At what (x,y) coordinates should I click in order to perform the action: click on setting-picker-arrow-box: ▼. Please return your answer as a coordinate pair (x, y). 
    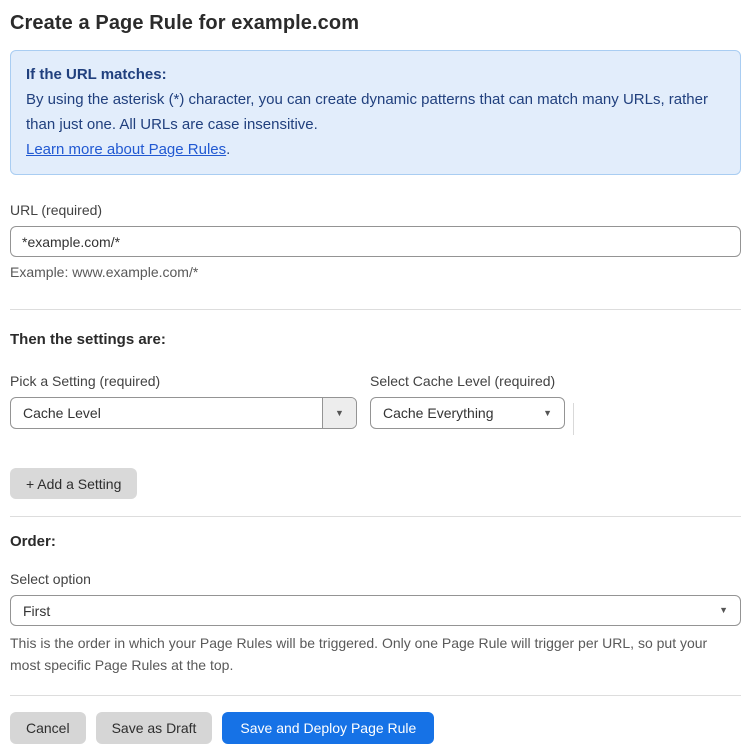
    Looking at the image, I should click on (339, 413).